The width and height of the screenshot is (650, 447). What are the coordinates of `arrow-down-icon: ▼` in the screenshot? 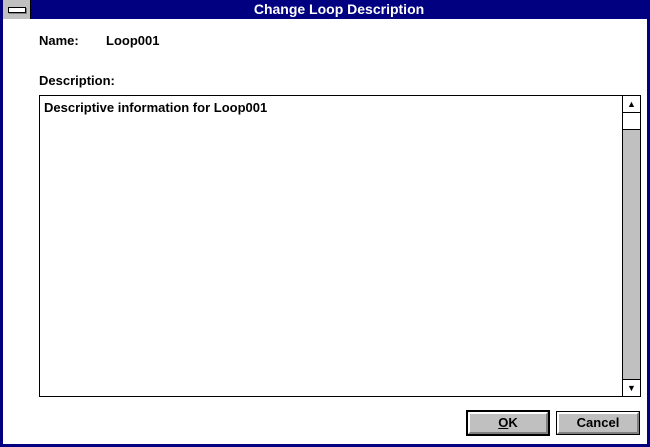 It's located at (631, 388).